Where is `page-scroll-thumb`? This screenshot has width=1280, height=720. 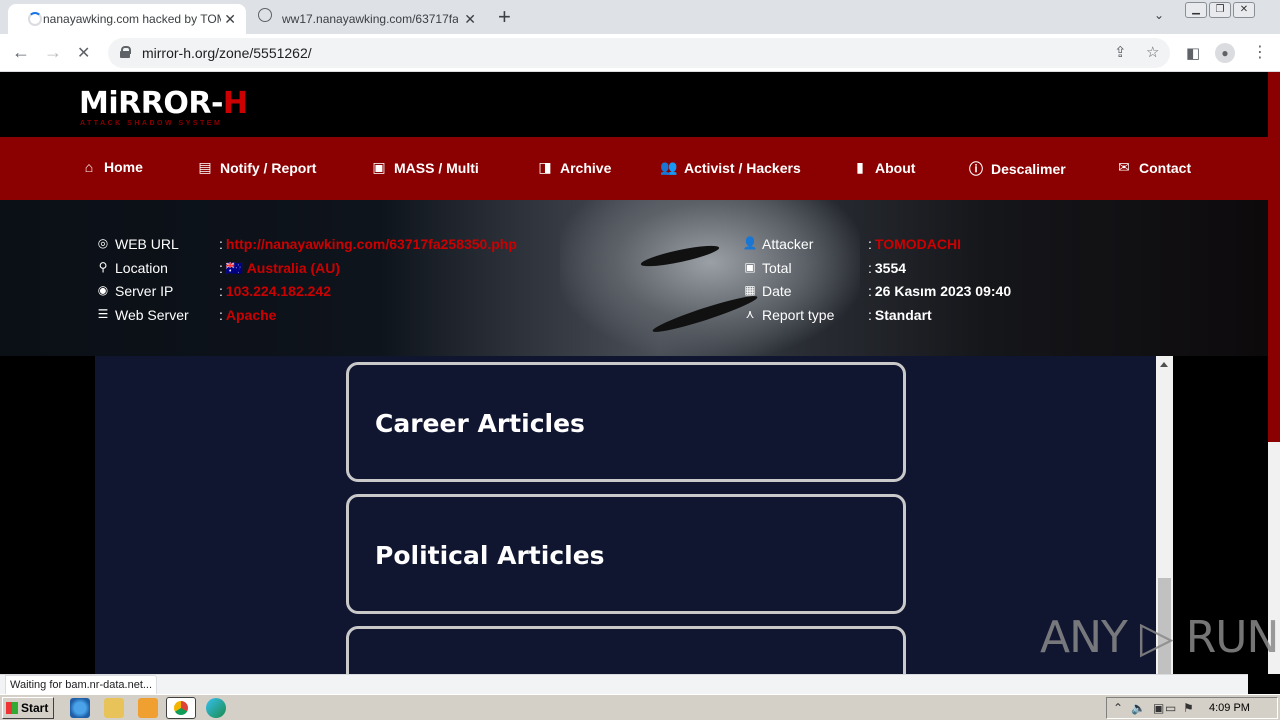 page-scroll-thumb is located at coordinates (1274, 257).